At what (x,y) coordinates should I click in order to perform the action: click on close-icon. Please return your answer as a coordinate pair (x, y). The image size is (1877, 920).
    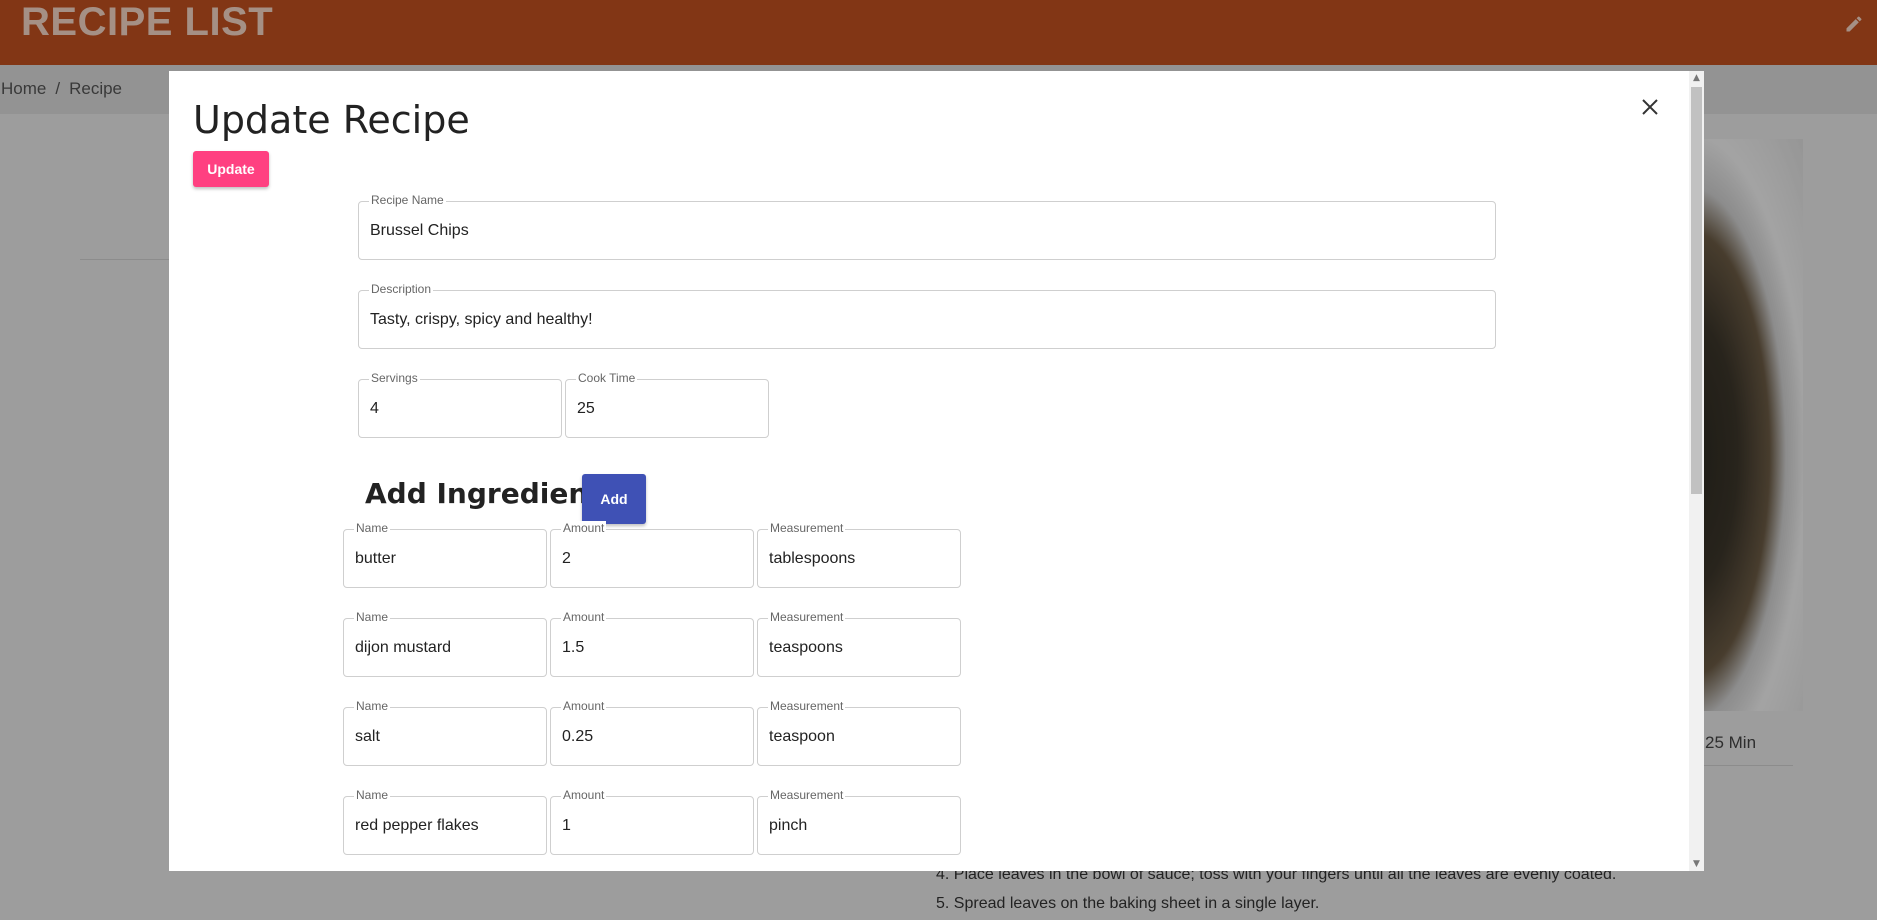
    Looking at the image, I should click on (1650, 107).